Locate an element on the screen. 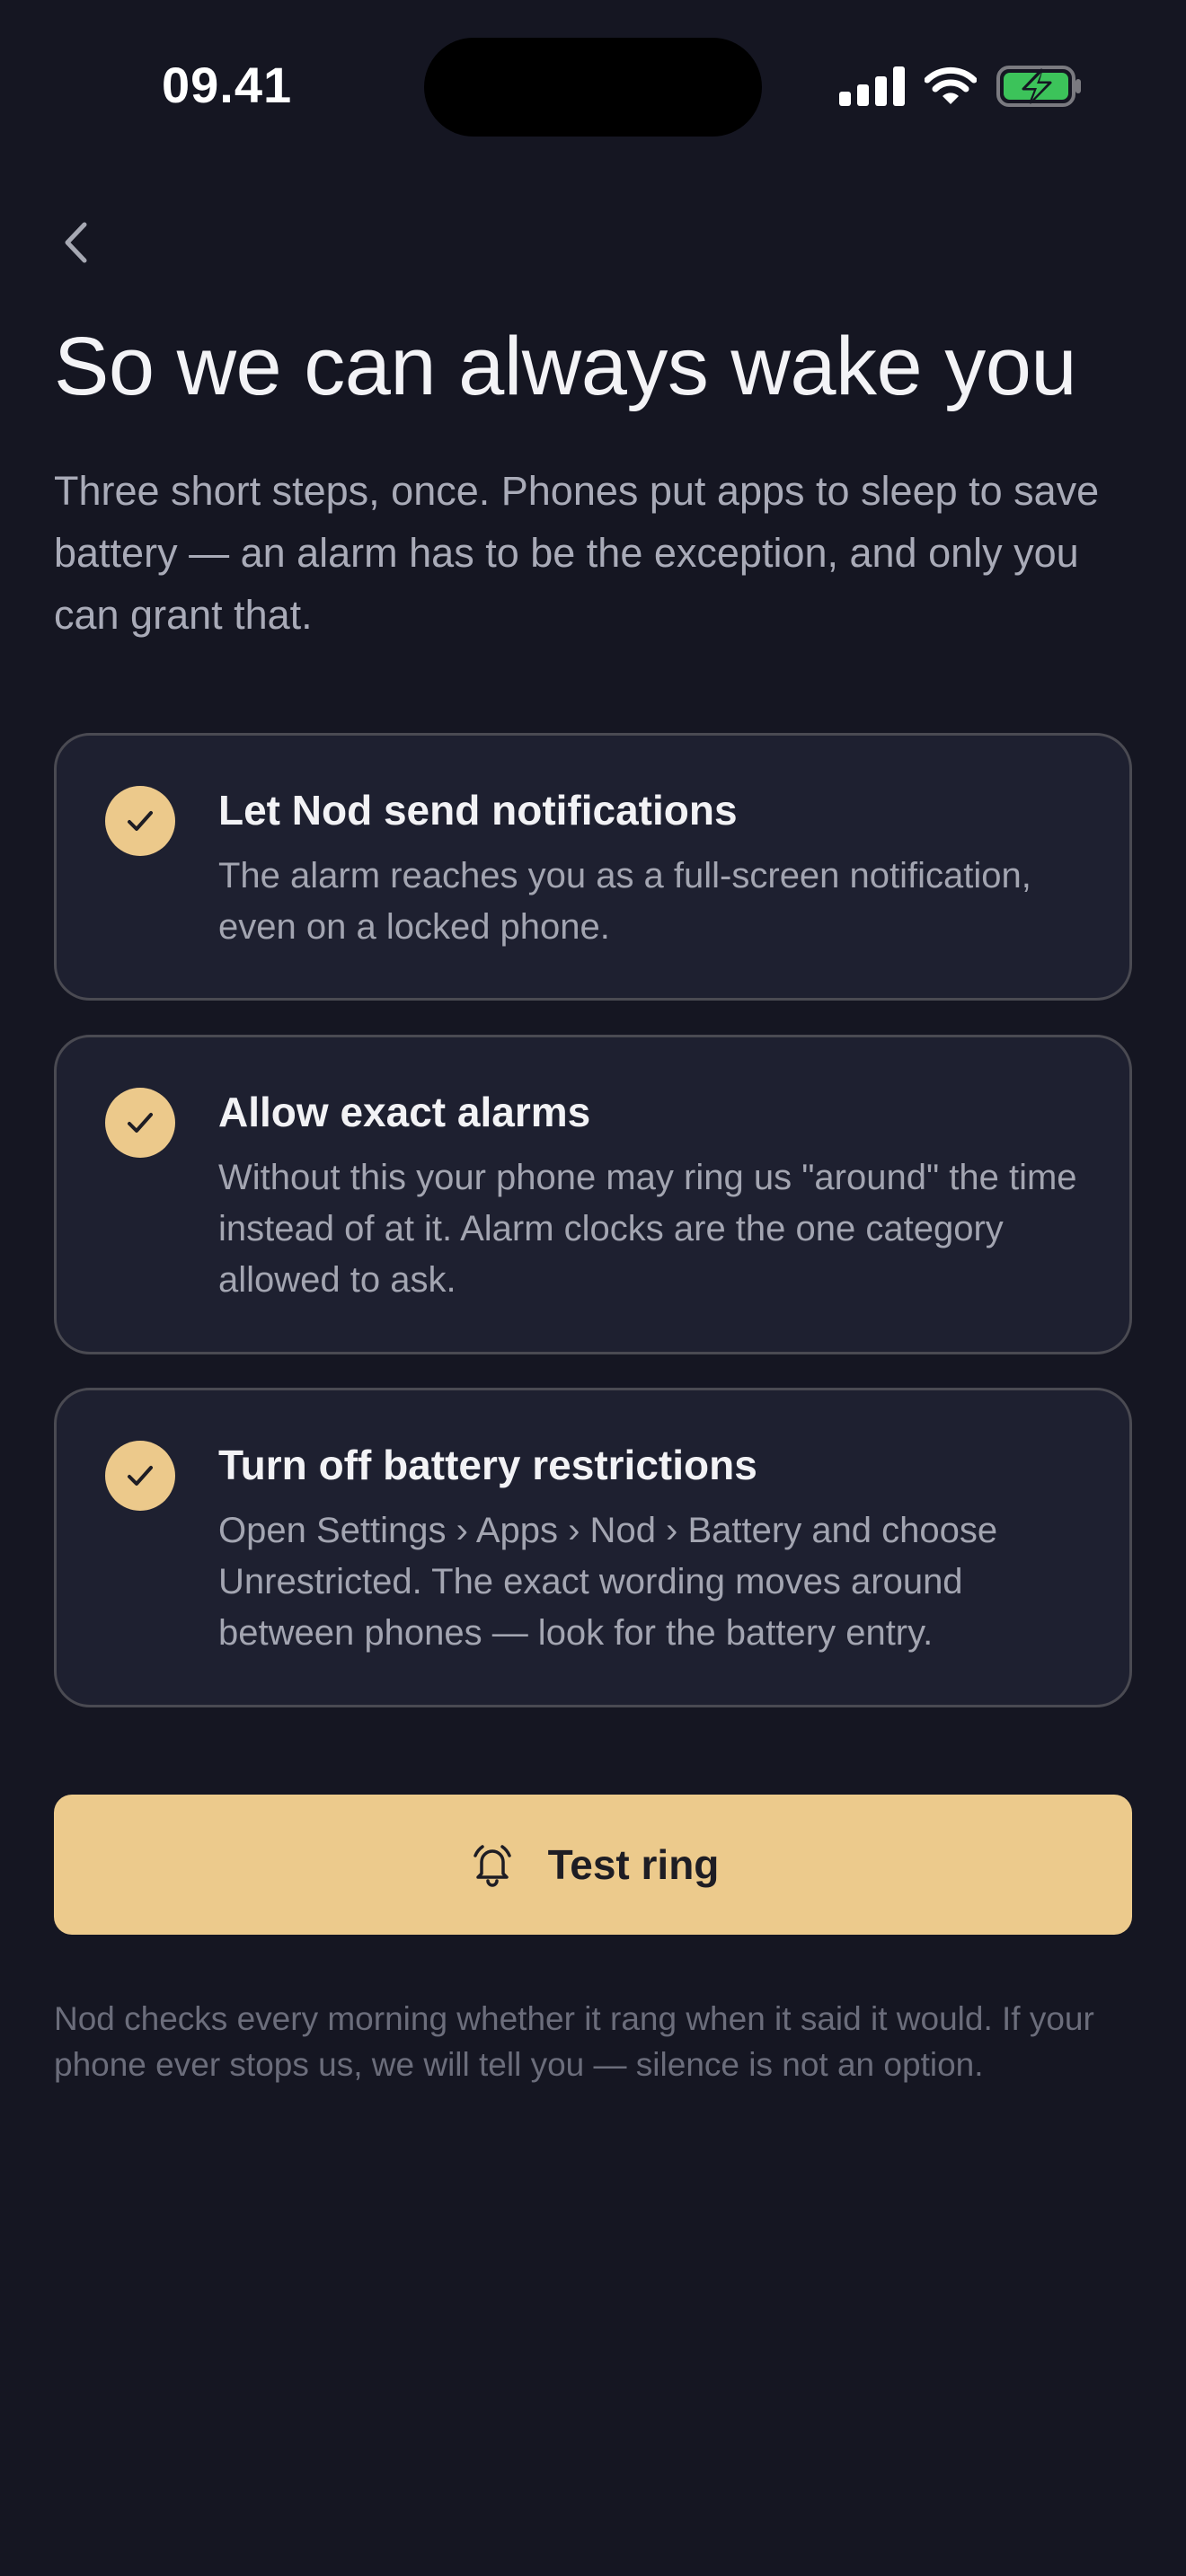  battery-charging-icon is located at coordinates (1038, 86).